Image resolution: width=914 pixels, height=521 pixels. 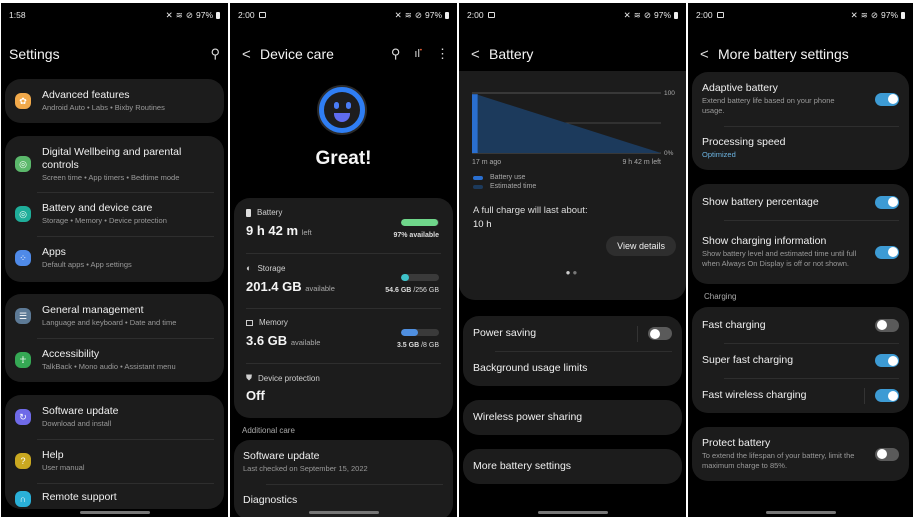 What do you see at coordinates (305, 342) in the screenshot?
I see `unit-label: available` at bounding box center [305, 342].